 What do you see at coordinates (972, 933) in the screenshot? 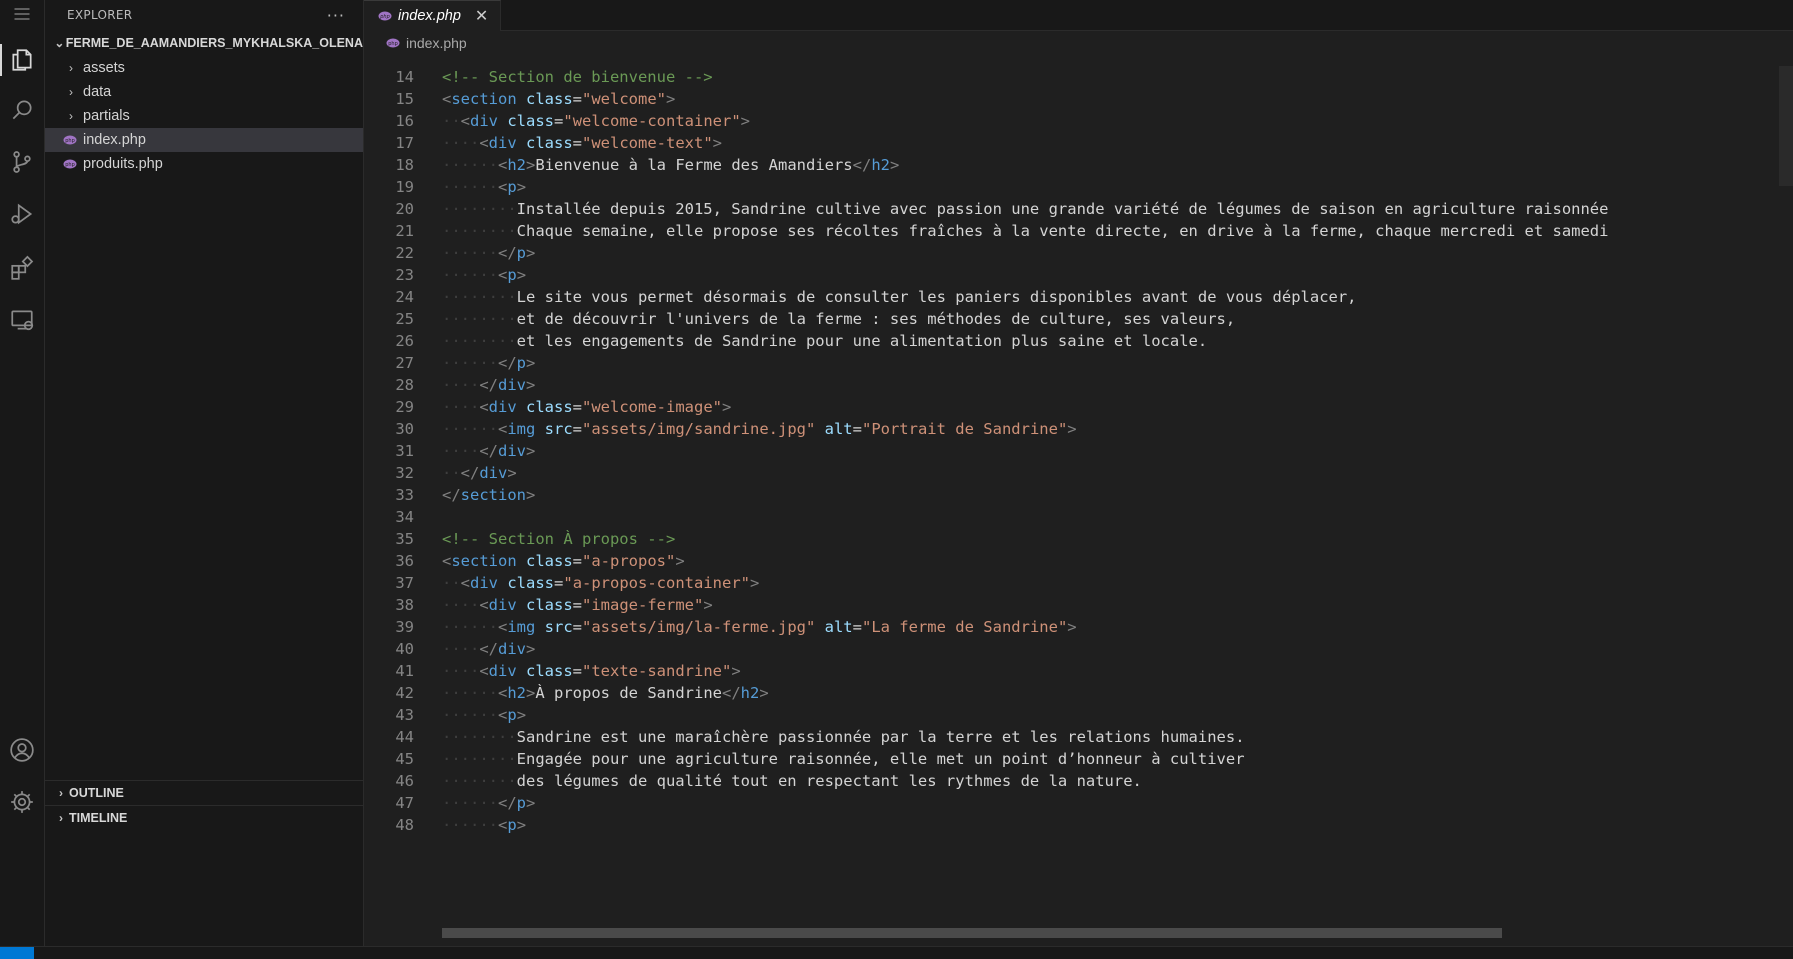
I see `horizontal-scrollbar` at bounding box center [972, 933].